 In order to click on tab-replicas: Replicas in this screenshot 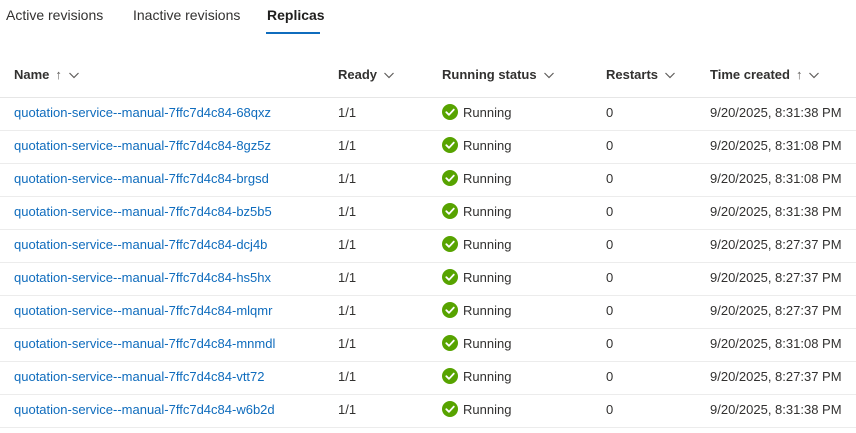, I will do `click(296, 15)`.